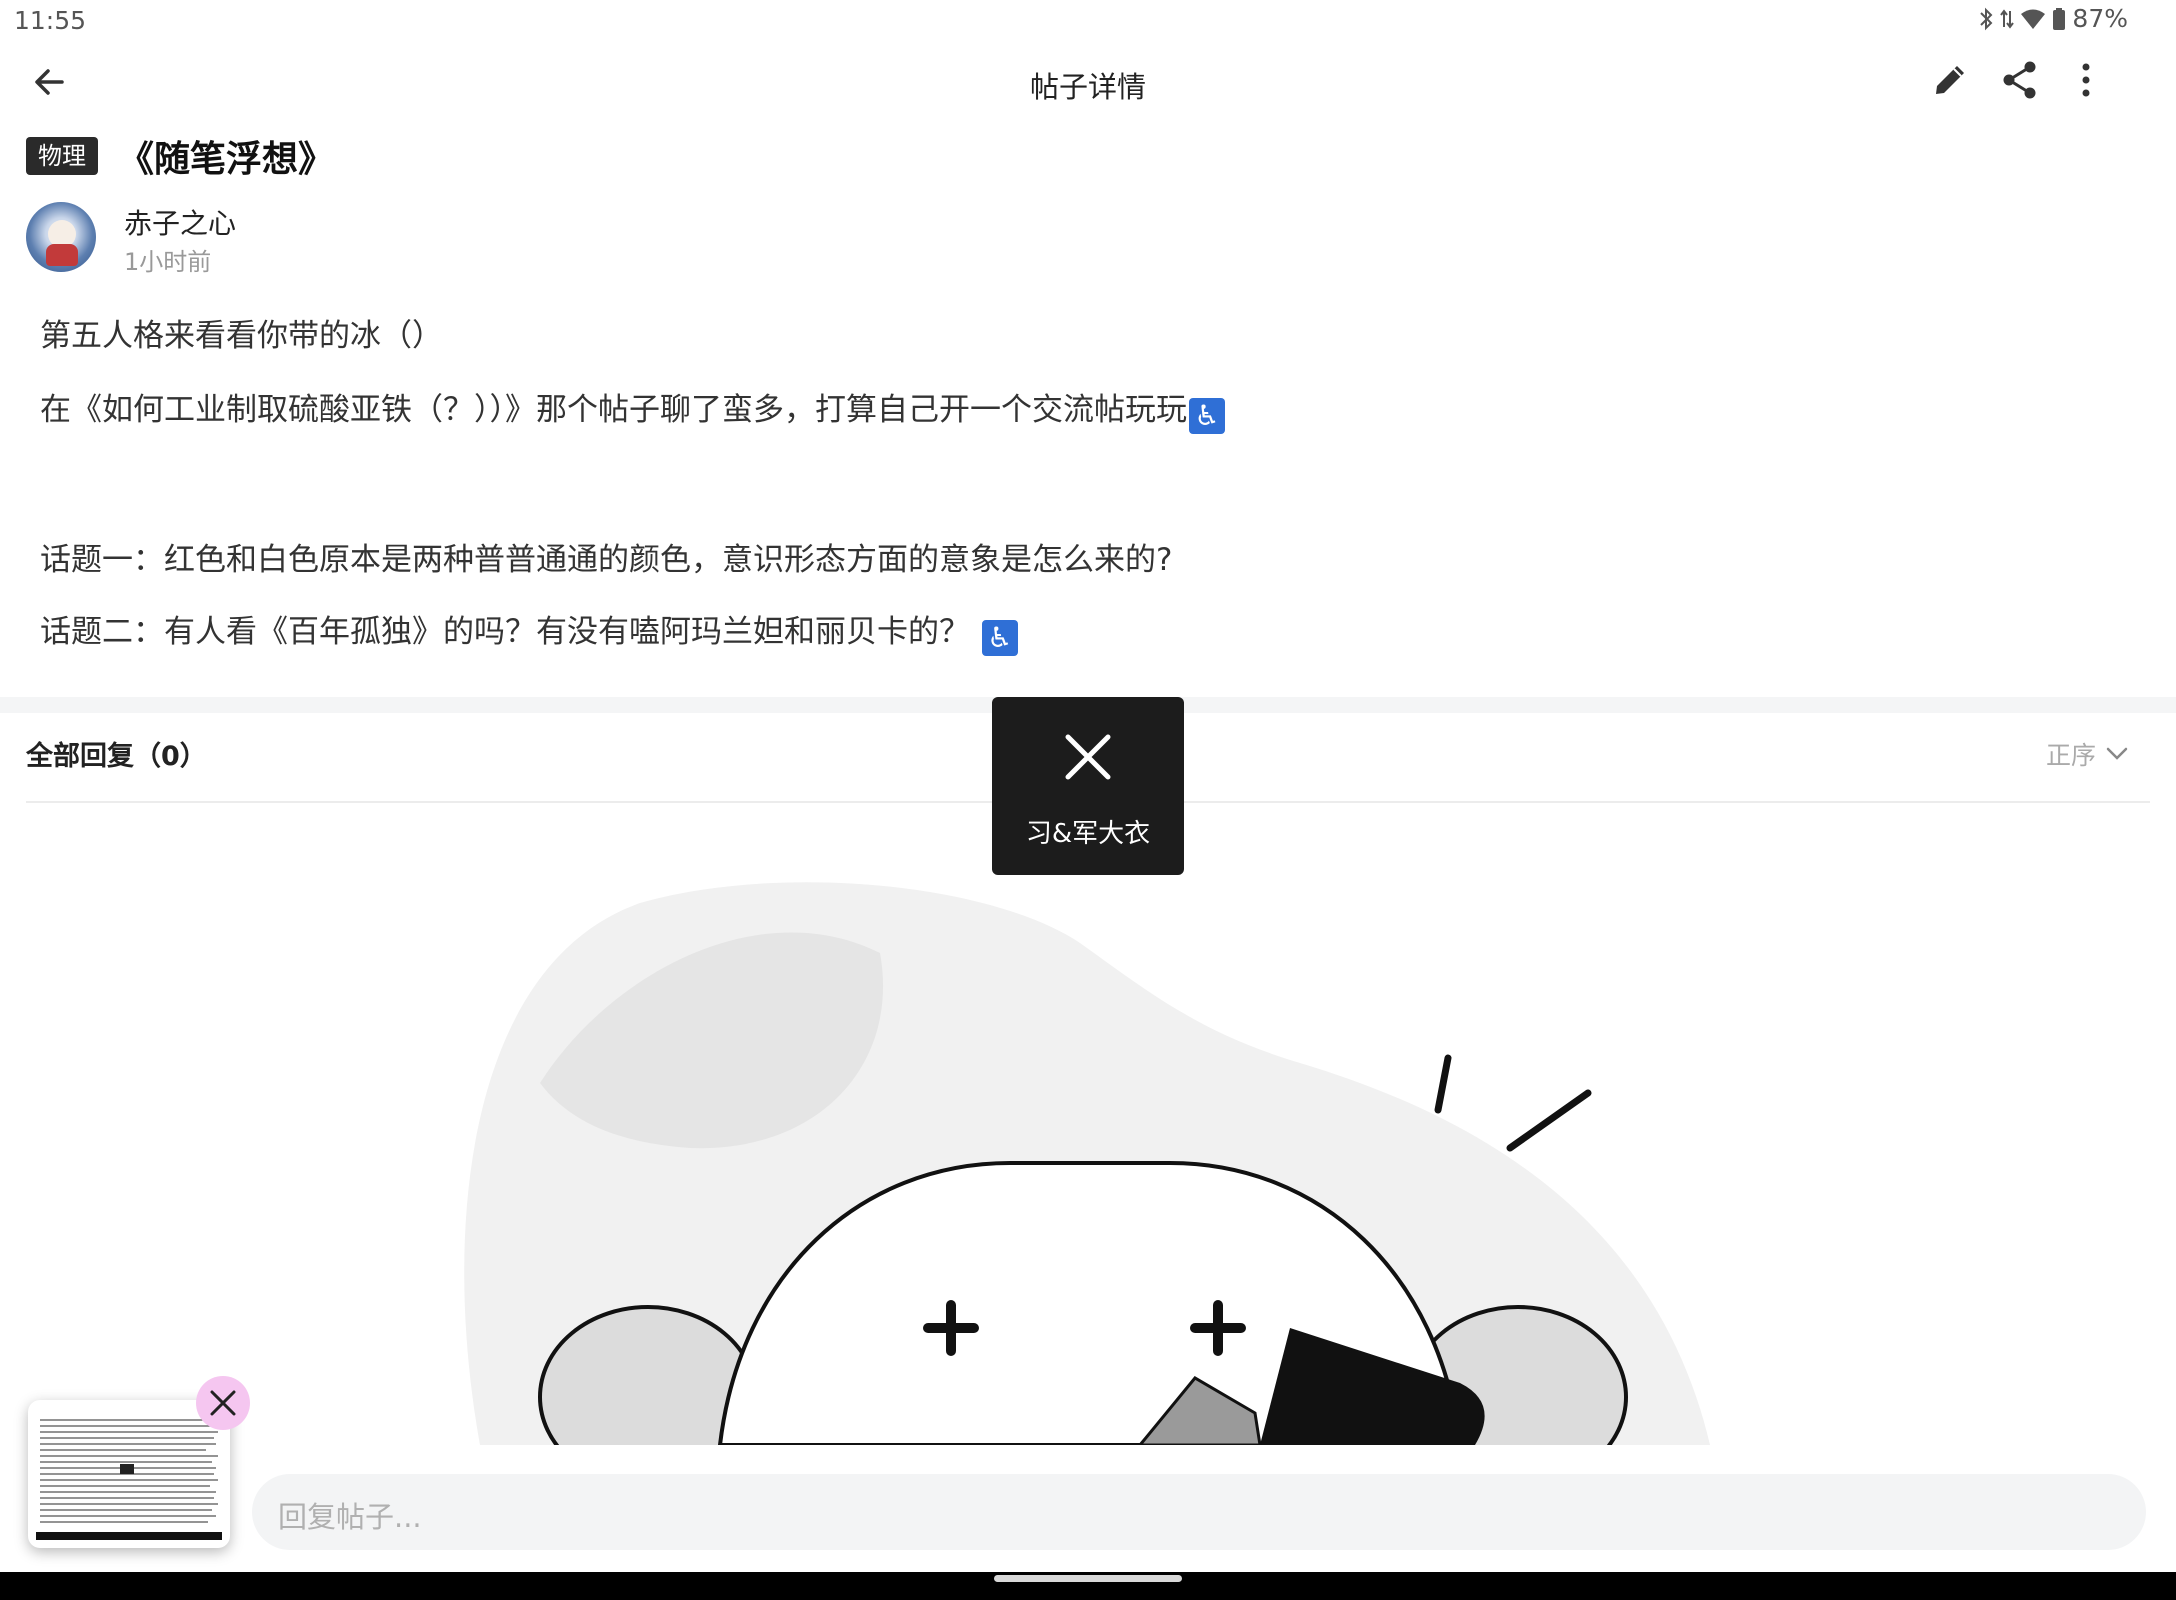 The height and width of the screenshot is (1600, 2176). What do you see at coordinates (1088, 1586) in the screenshot?
I see `navigation-bar` at bounding box center [1088, 1586].